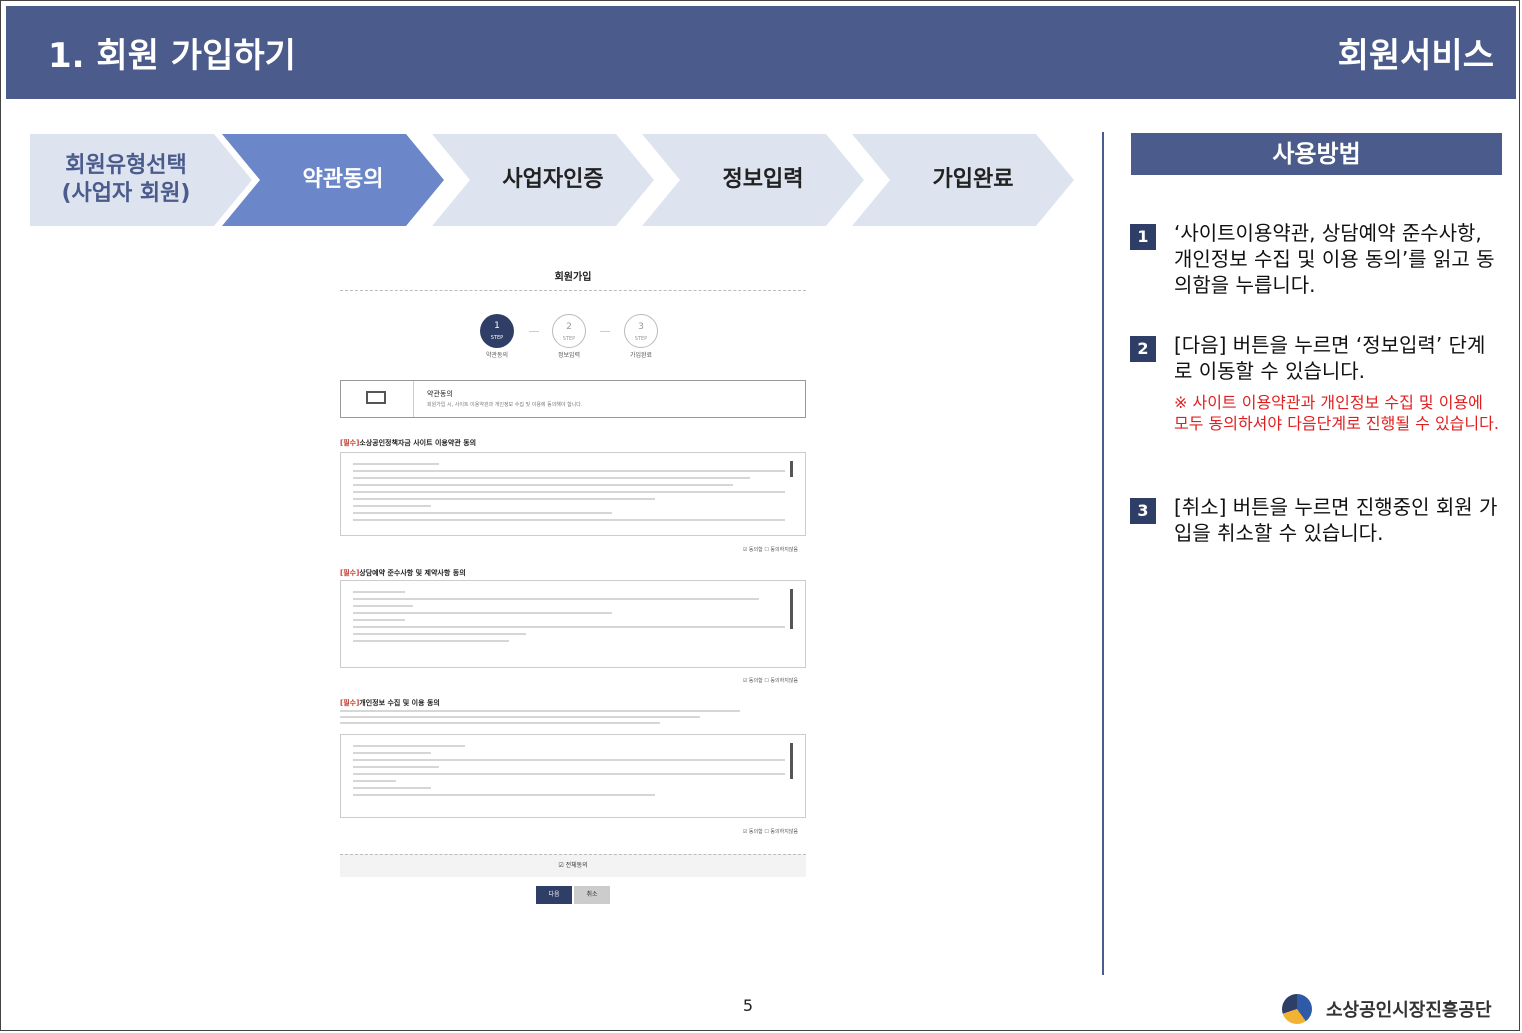 The width and height of the screenshot is (1522, 1033). Describe the element at coordinates (770, 680) in the screenshot. I see `agree-radio-2: ☑ 동의함 ☐ 동의하지않음` at that location.